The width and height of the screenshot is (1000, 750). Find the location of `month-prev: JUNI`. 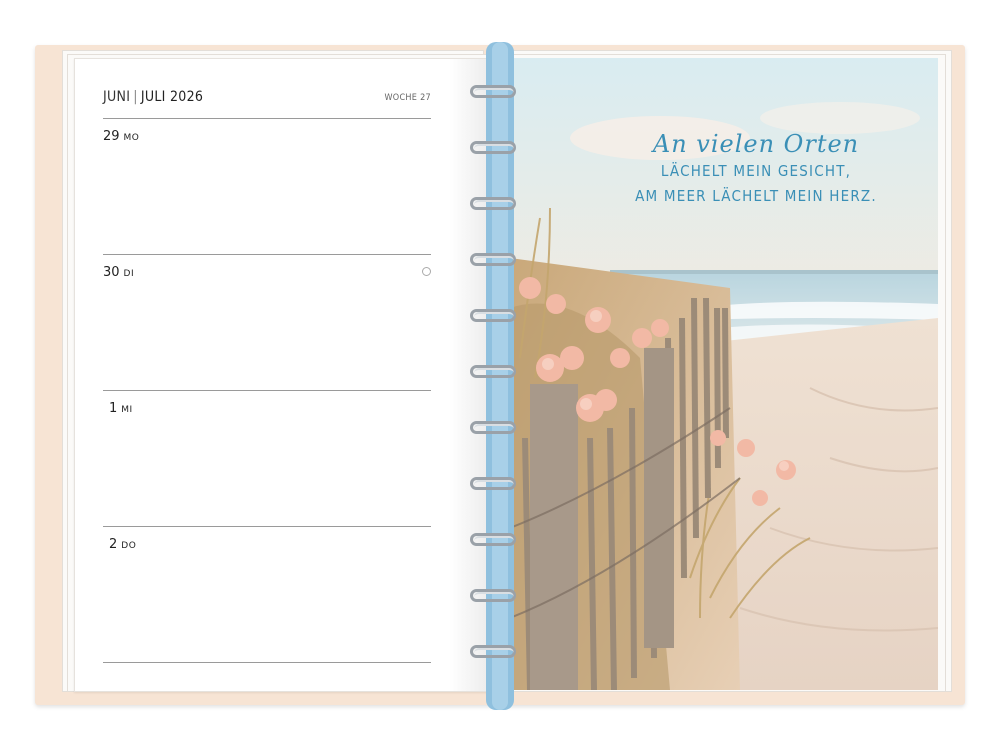

month-prev: JUNI is located at coordinates (117, 97).